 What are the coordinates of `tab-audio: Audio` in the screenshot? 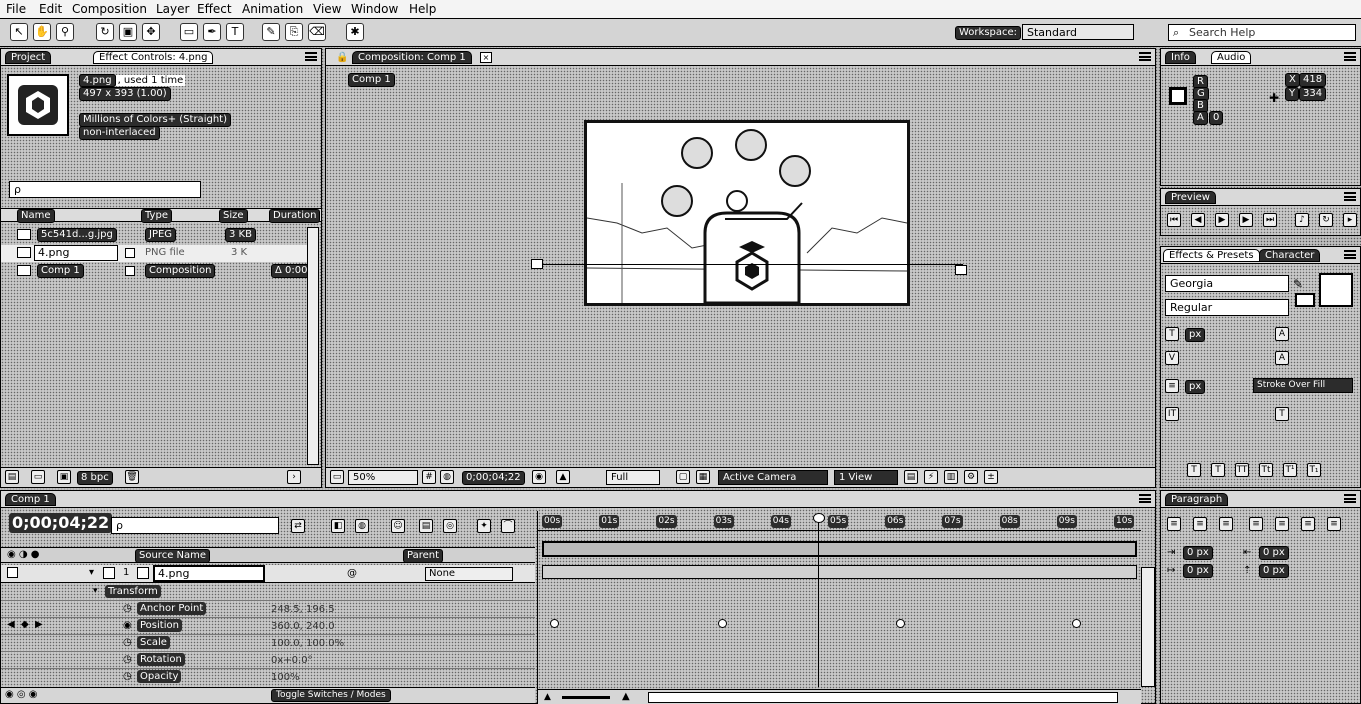 It's located at (1231, 57).